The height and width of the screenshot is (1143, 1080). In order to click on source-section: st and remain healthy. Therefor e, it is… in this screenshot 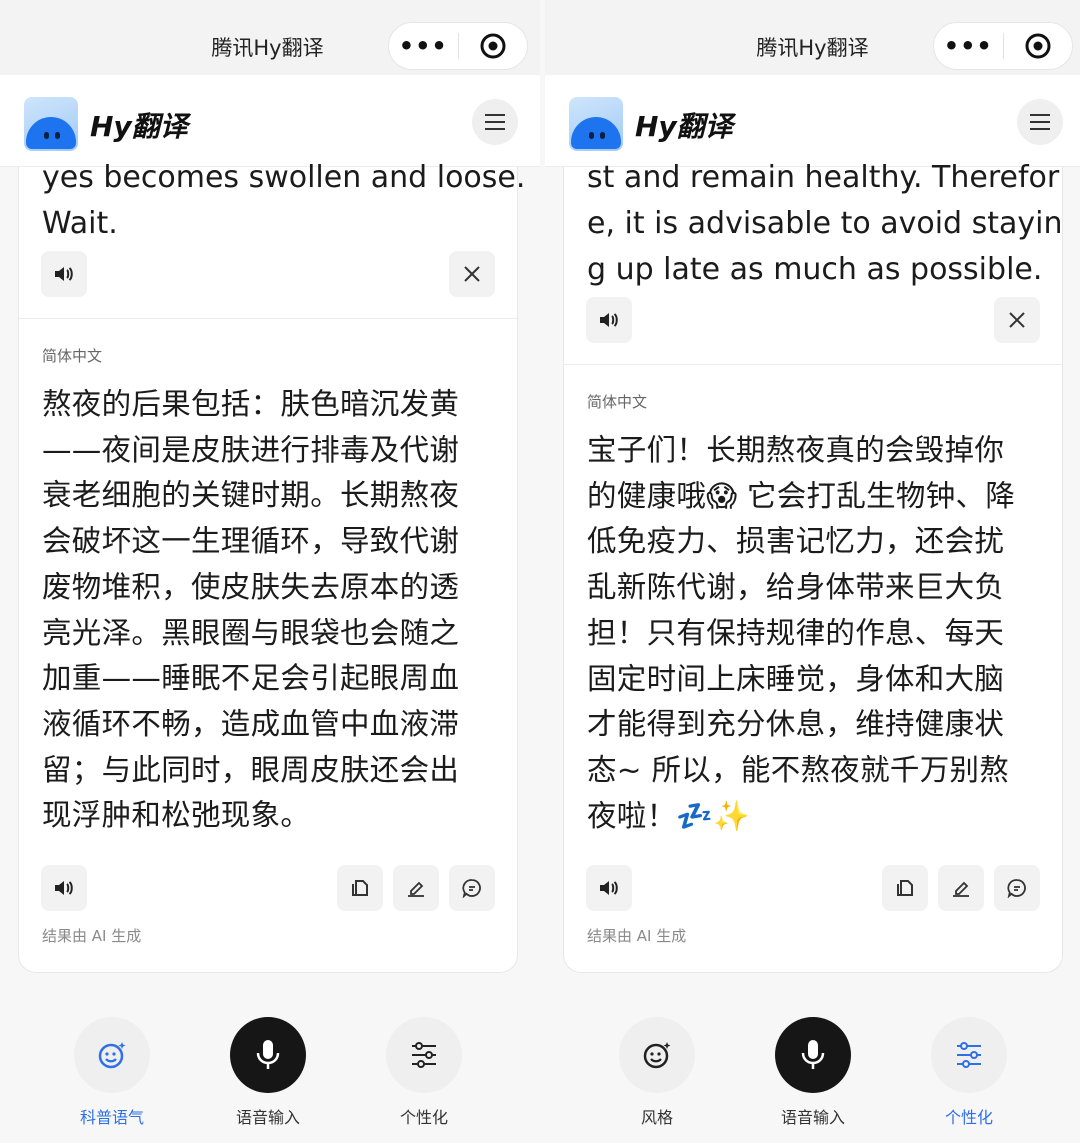, I will do `click(814, 262)`.